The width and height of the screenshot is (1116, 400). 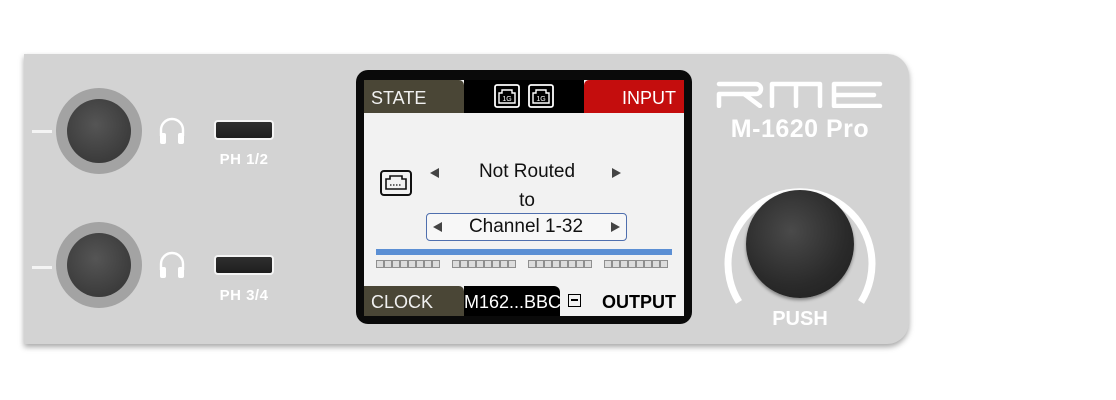 What do you see at coordinates (396, 183) in the screenshot?
I see `ethernet-port-icon` at bounding box center [396, 183].